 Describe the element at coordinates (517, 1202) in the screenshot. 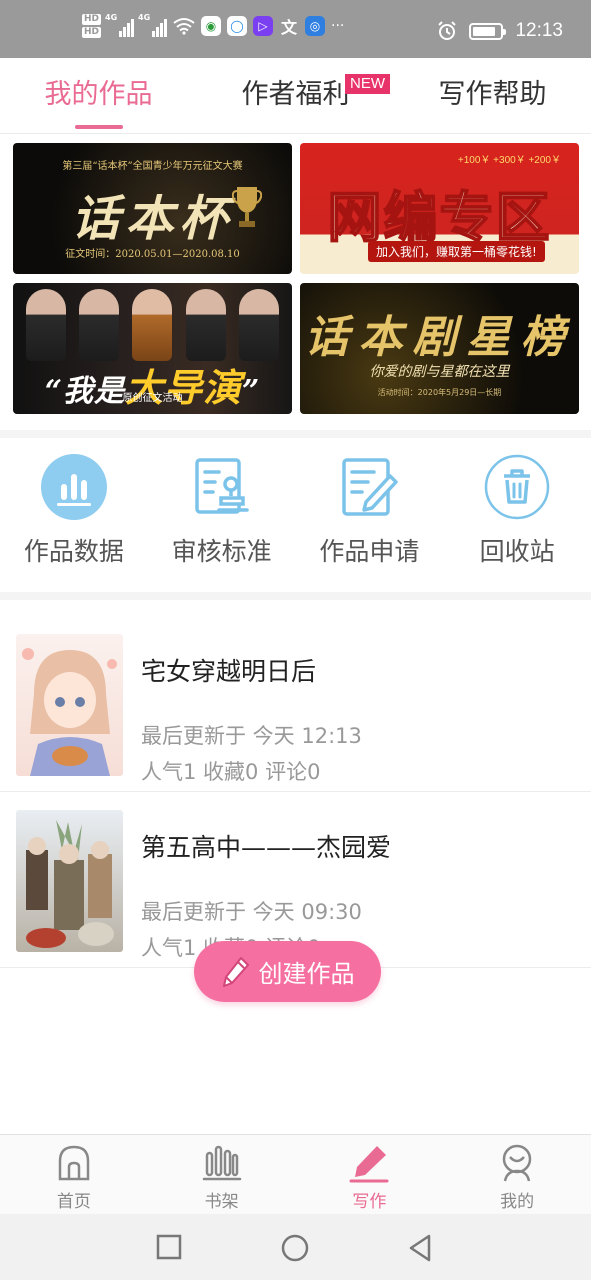

I see `nav-me-label: 我的` at that location.